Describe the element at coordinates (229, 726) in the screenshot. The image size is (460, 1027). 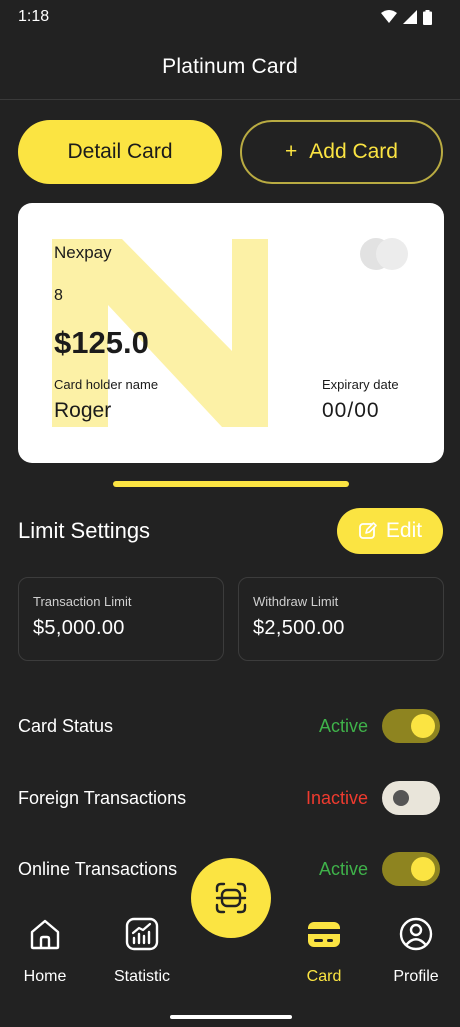
I see `card-status-row: Card Status Active` at that location.